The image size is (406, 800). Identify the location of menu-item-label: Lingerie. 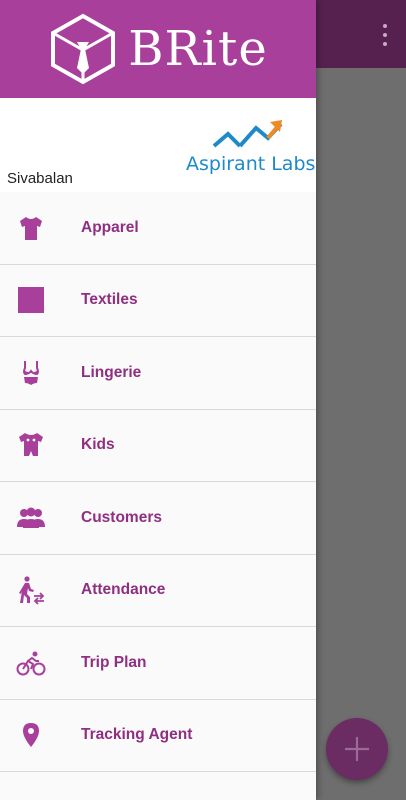
(111, 372).